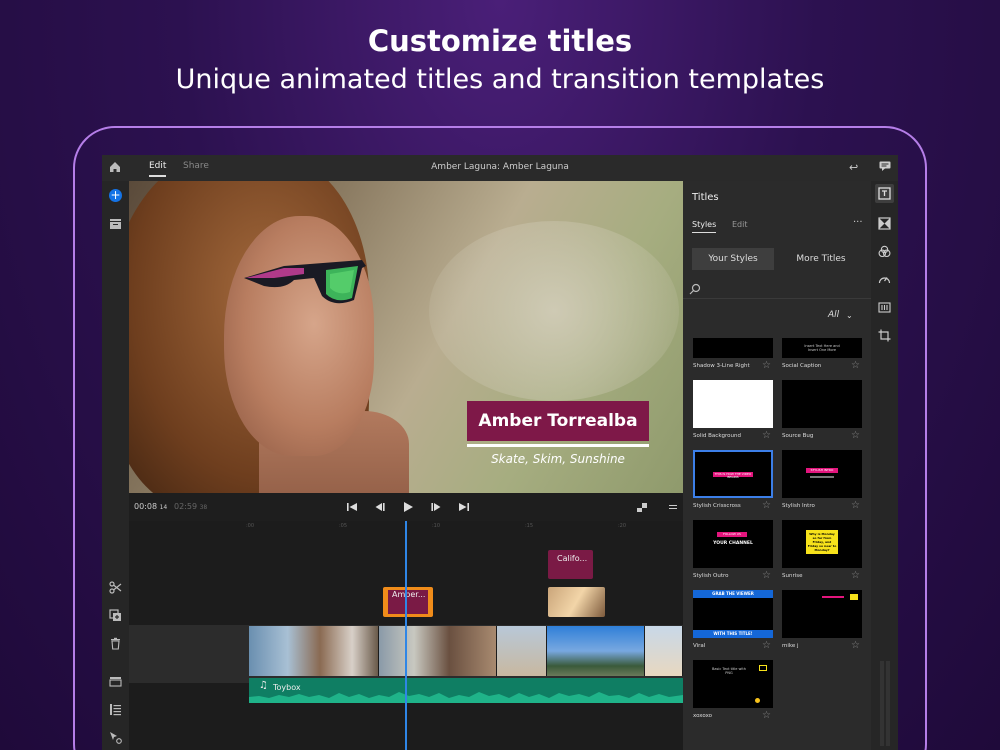 The height and width of the screenshot is (750, 1000). What do you see at coordinates (705, 197) in the screenshot?
I see `panel-title: Titles` at bounding box center [705, 197].